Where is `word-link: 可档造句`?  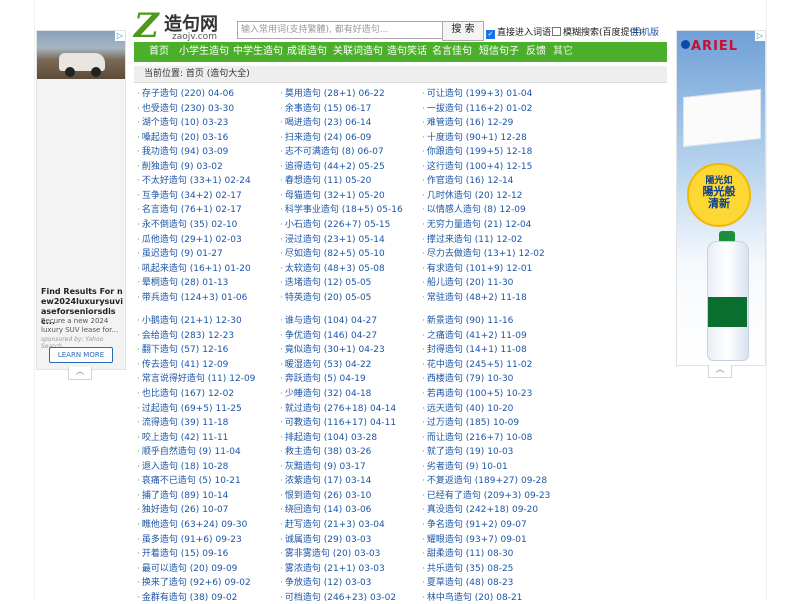 word-link: 可档造句 is located at coordinates (303, 598).